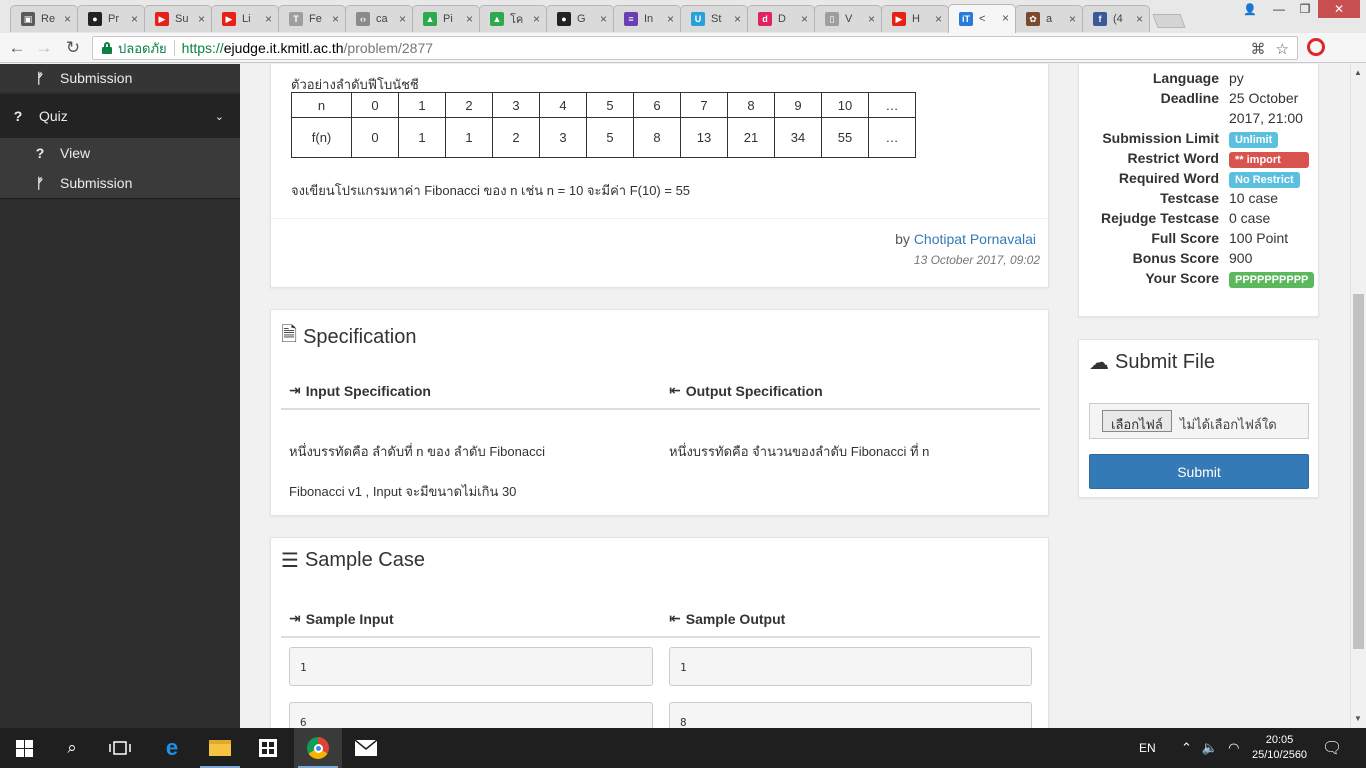 This screenshot has width=1366, height=768. I want to click on table-cell-fn: 5, so click(610, 137).